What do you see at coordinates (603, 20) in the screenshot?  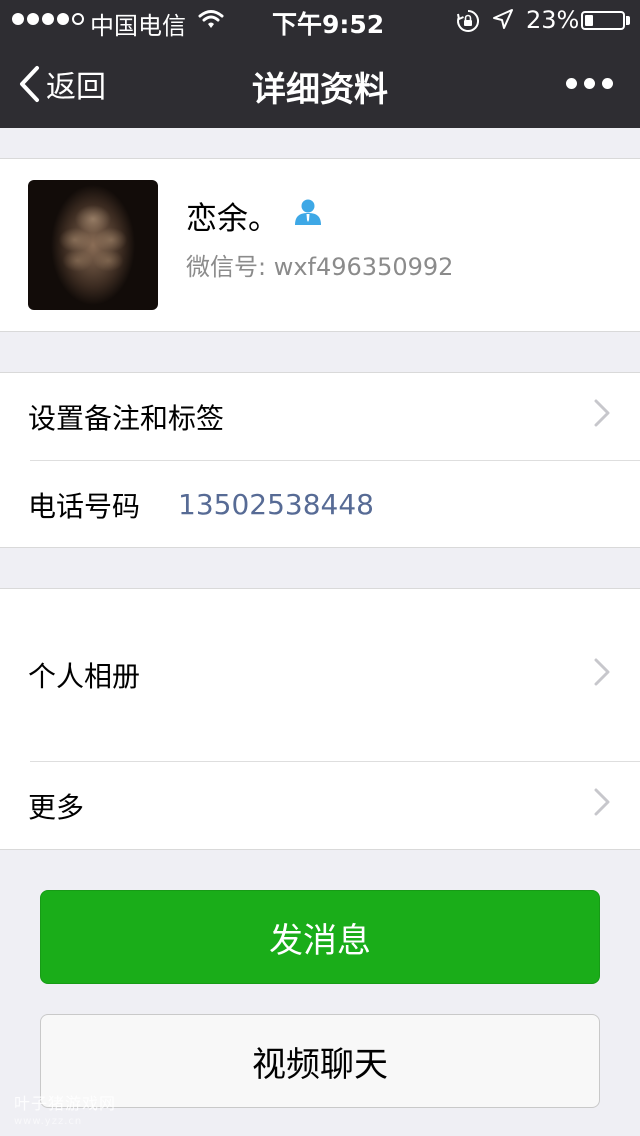 I see `battery-icon` at bounding box center [603, 20].